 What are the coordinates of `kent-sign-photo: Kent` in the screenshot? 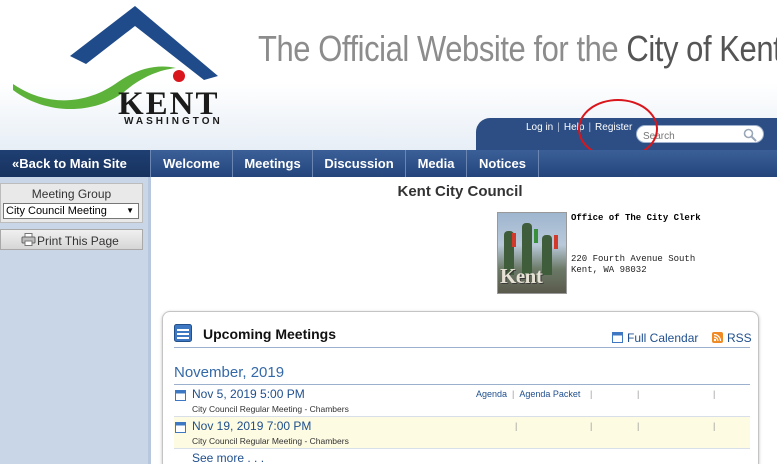 It's located at (532, 253).